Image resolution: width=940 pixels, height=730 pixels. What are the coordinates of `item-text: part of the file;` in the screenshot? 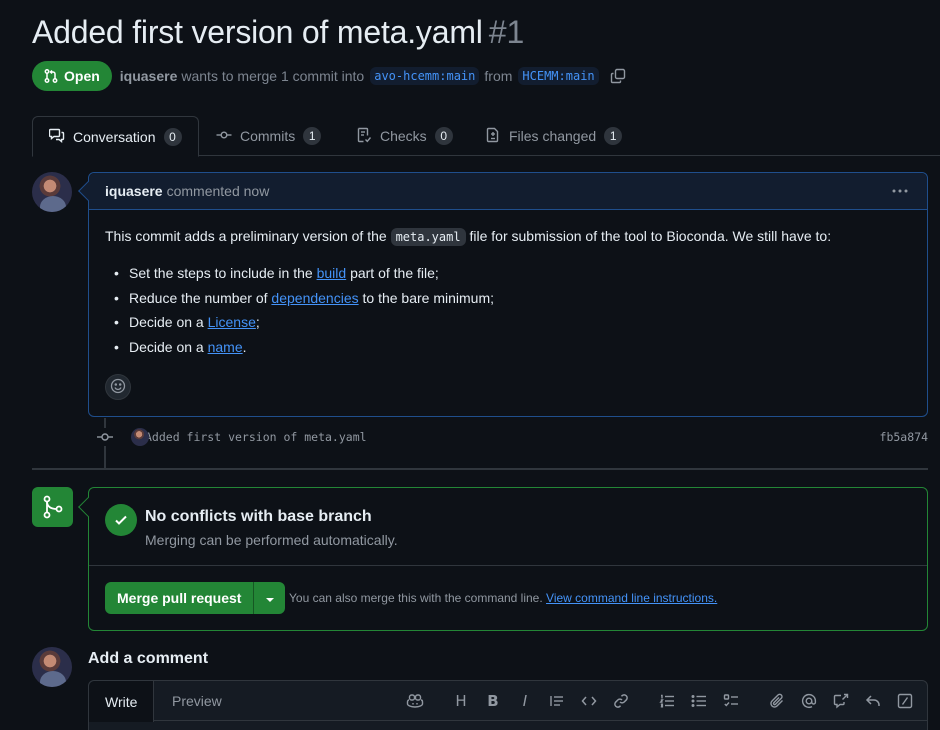 It's located at (394, 273).